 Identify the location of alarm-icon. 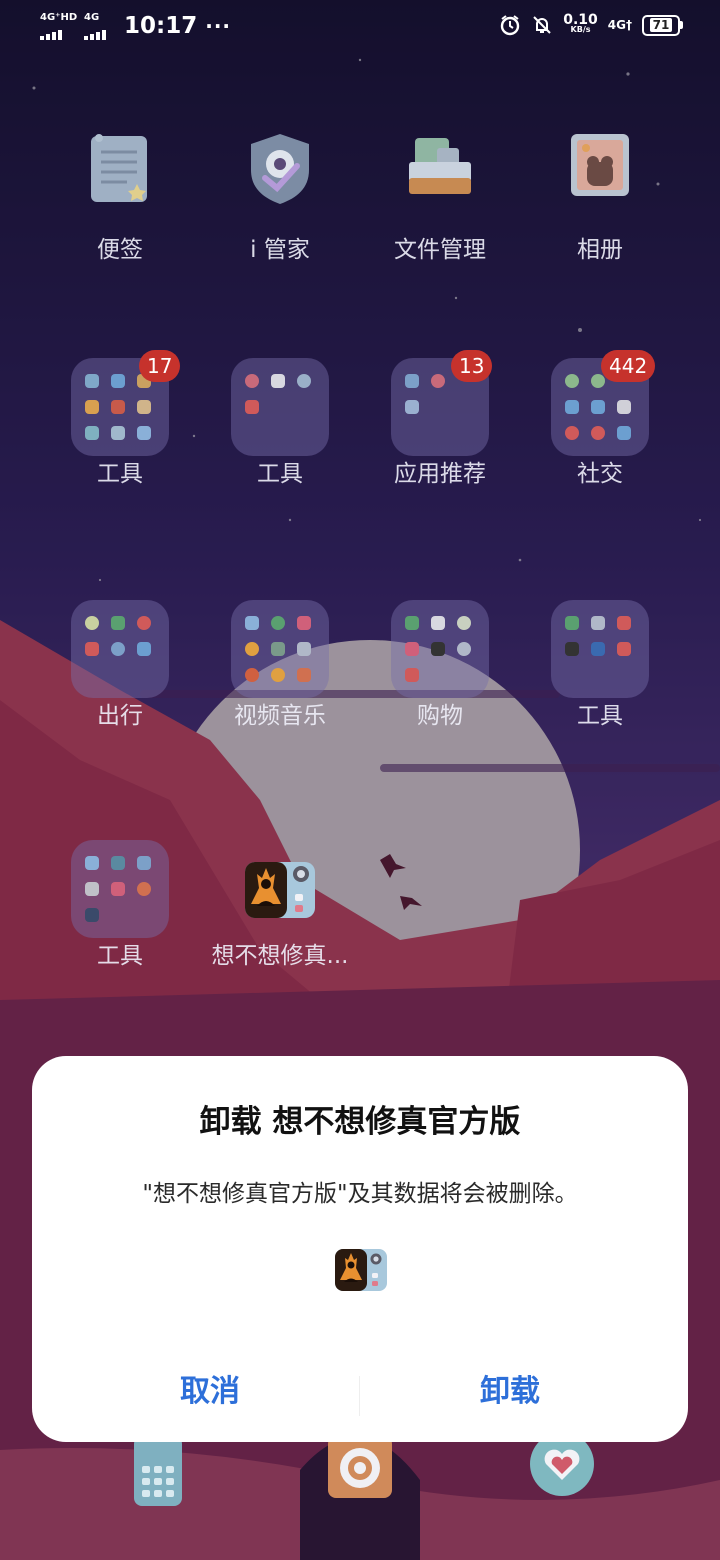
(510, 25).